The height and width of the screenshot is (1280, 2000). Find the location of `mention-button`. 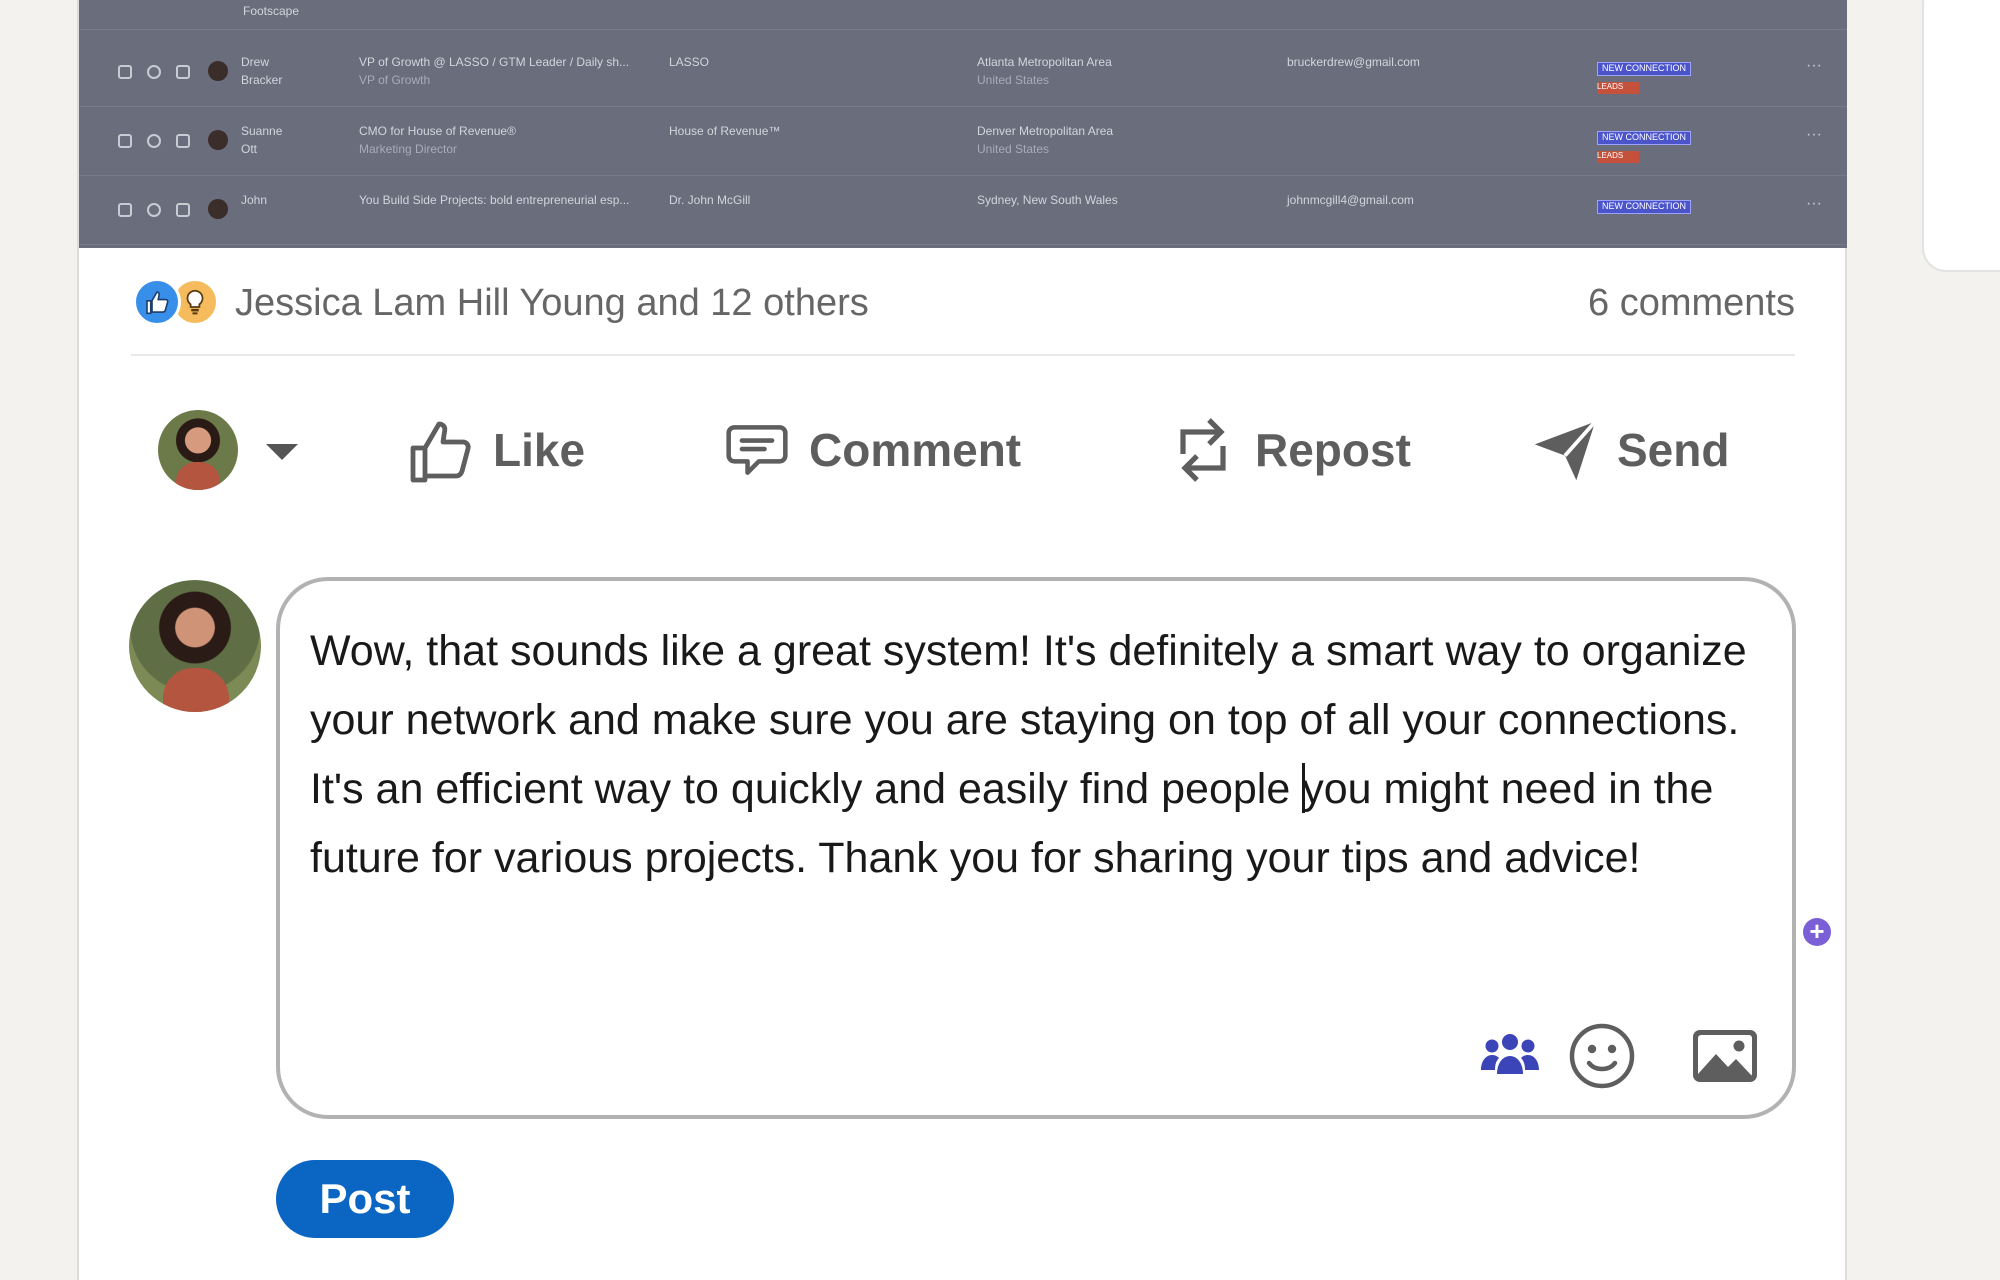

mention-button is located at coordinates (1510, 1056).